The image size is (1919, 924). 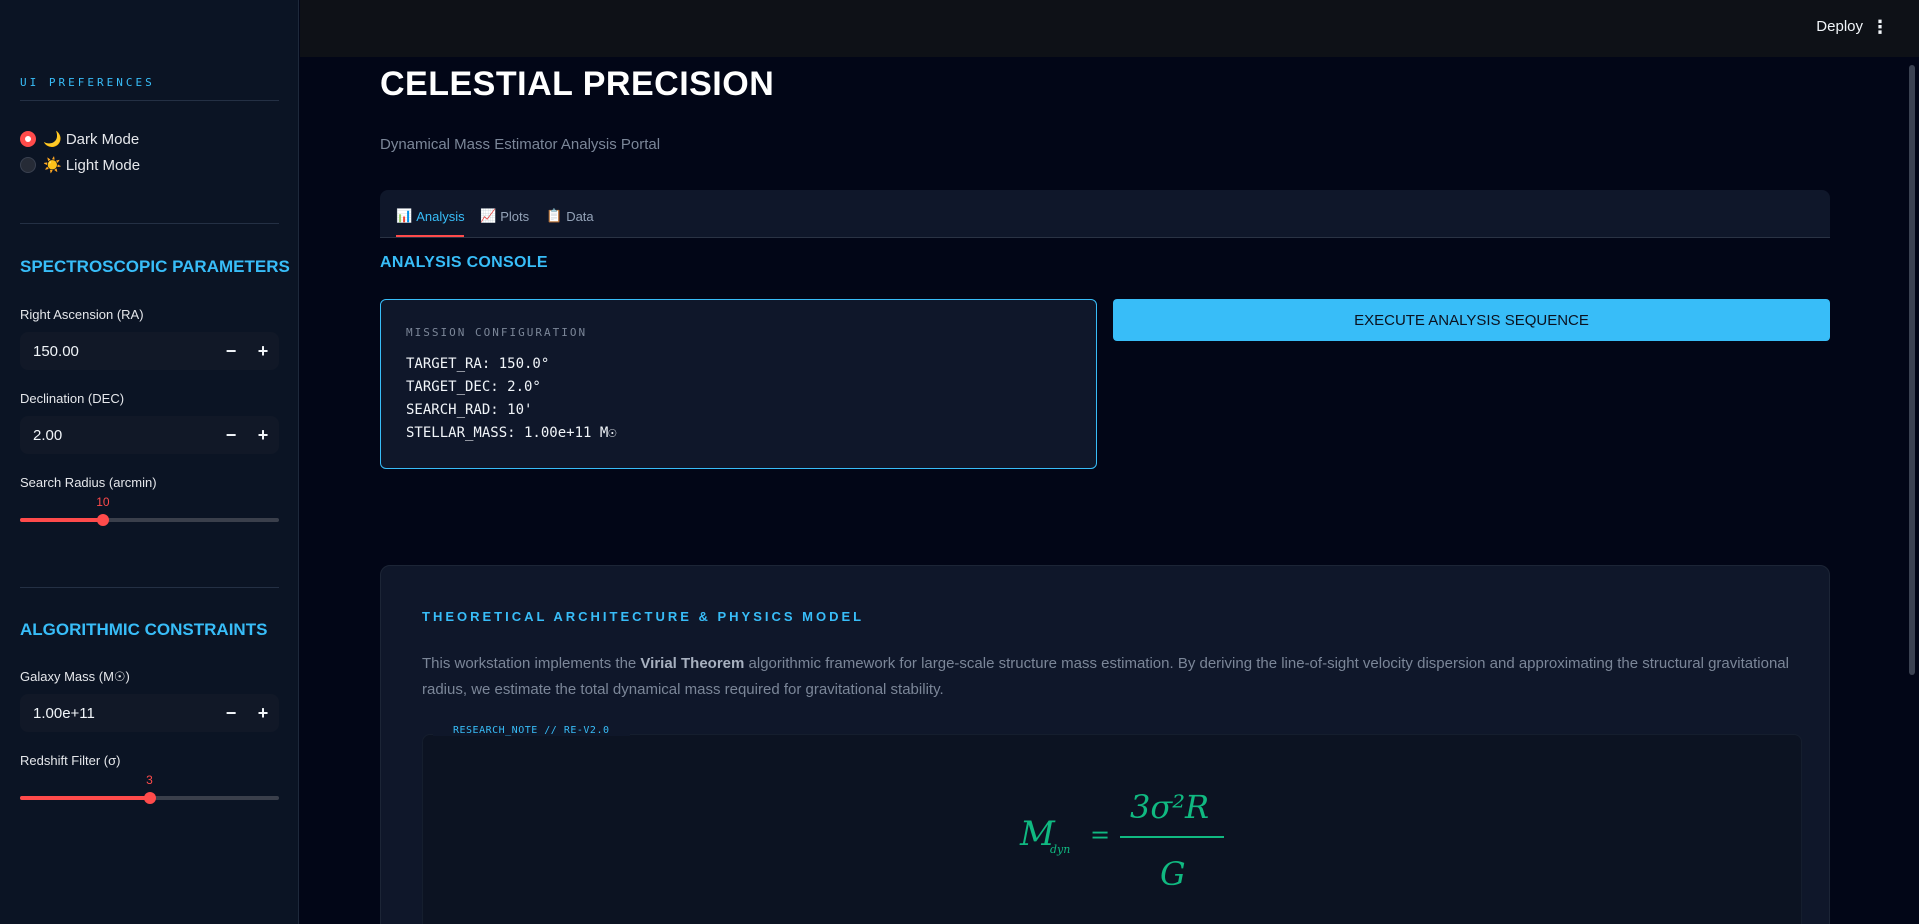 I want to click on formula-subscript: dyn, so click(x=1060, y=849).